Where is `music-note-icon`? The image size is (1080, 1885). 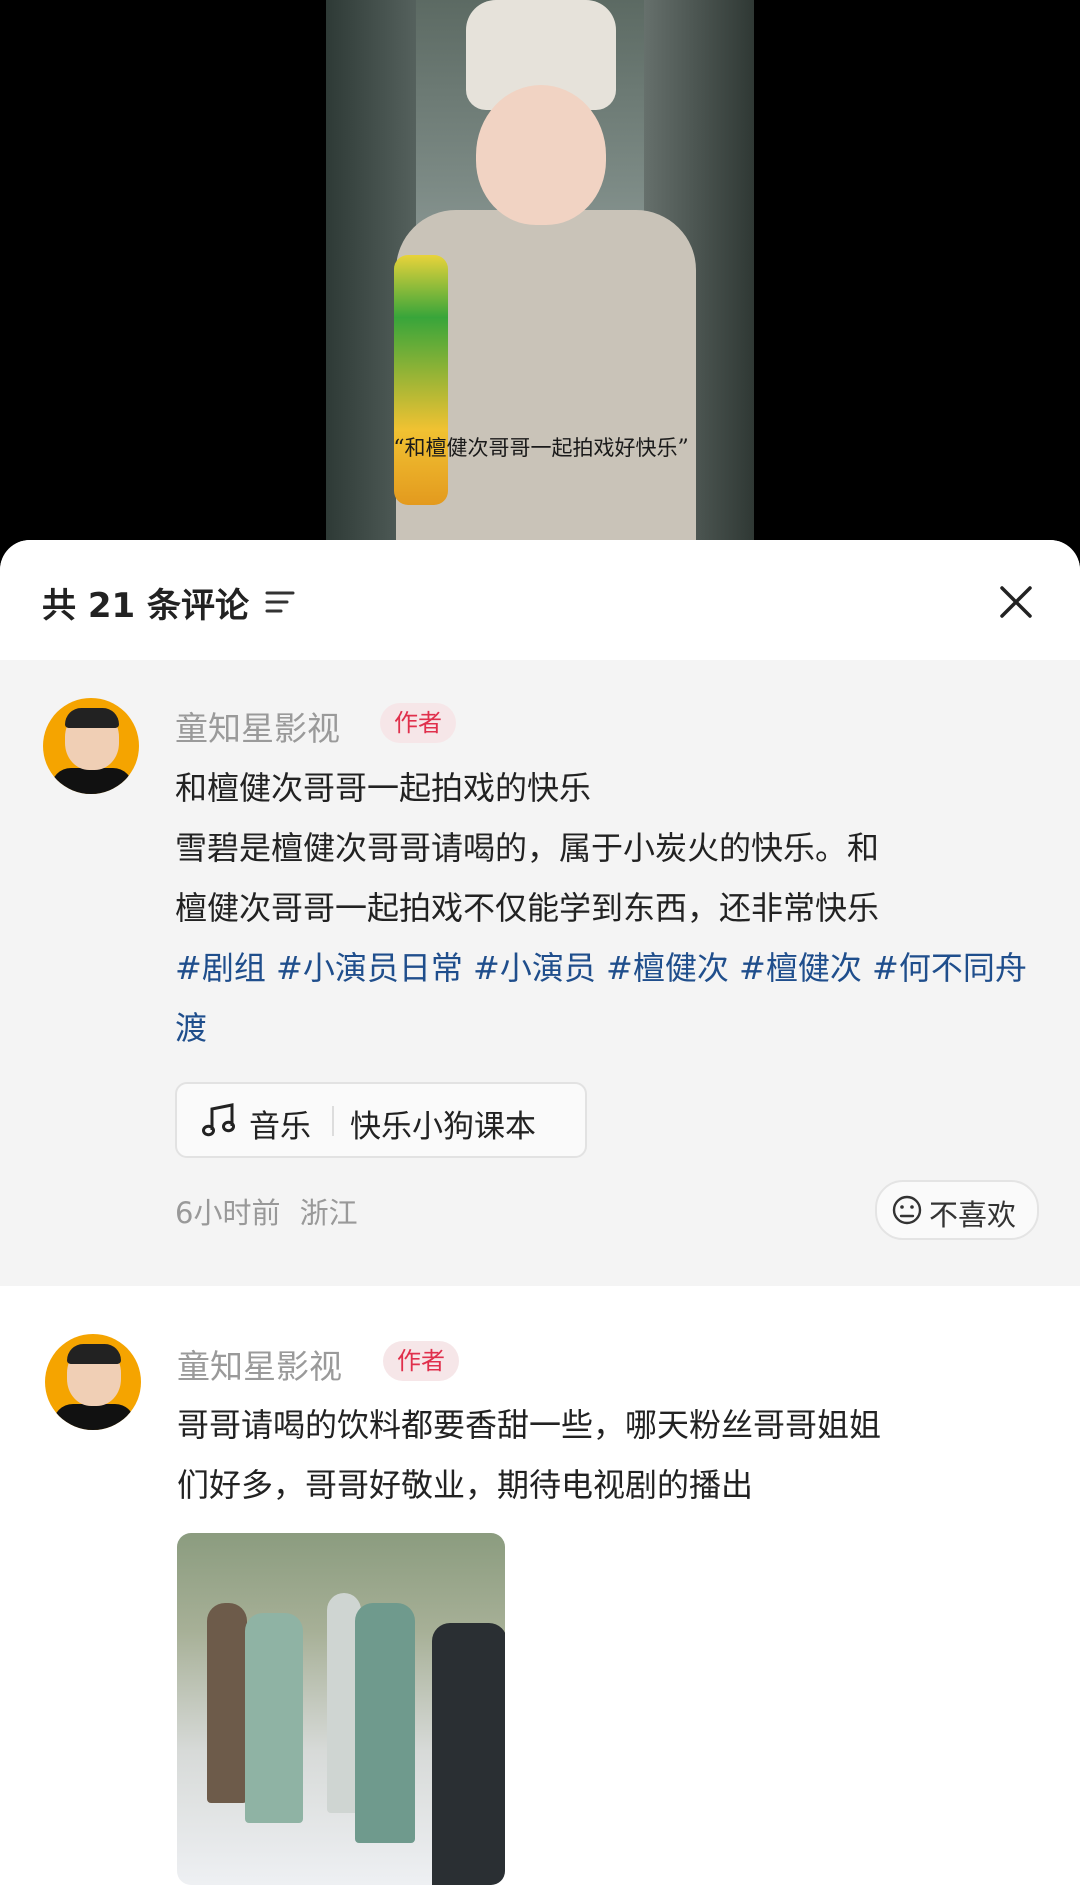 music-note-icon is located at coordinates (218, 1120).